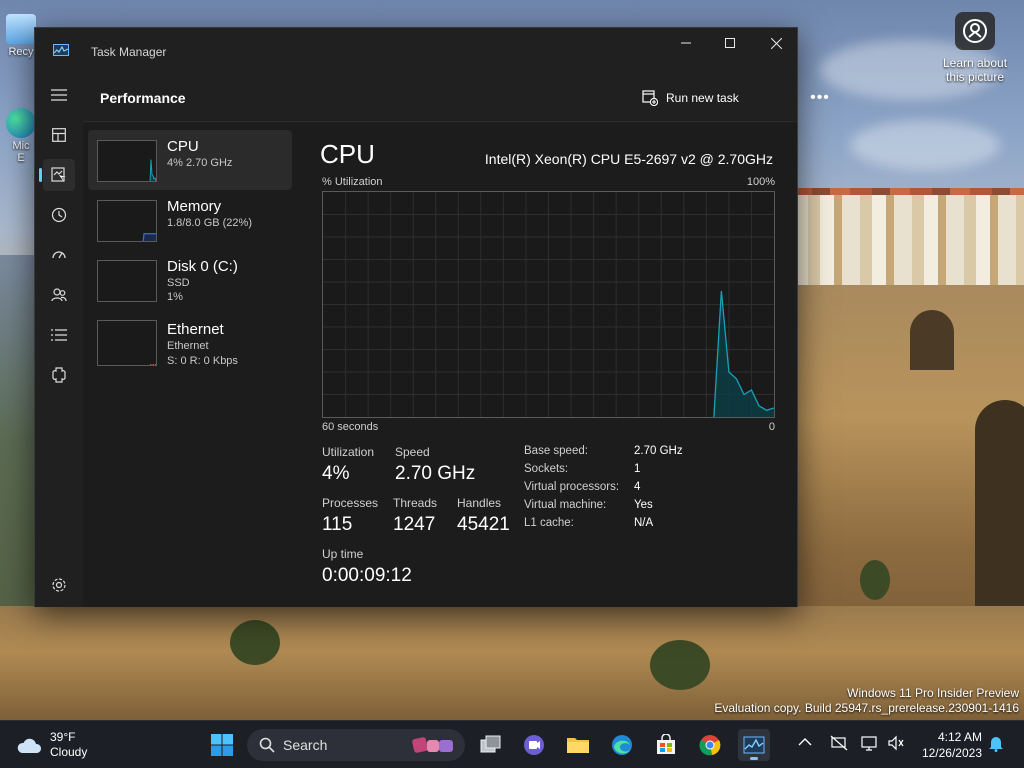 This screenshot has height=768, width=1024. I want to click on utilization-value: 4%, so click(336, 473).